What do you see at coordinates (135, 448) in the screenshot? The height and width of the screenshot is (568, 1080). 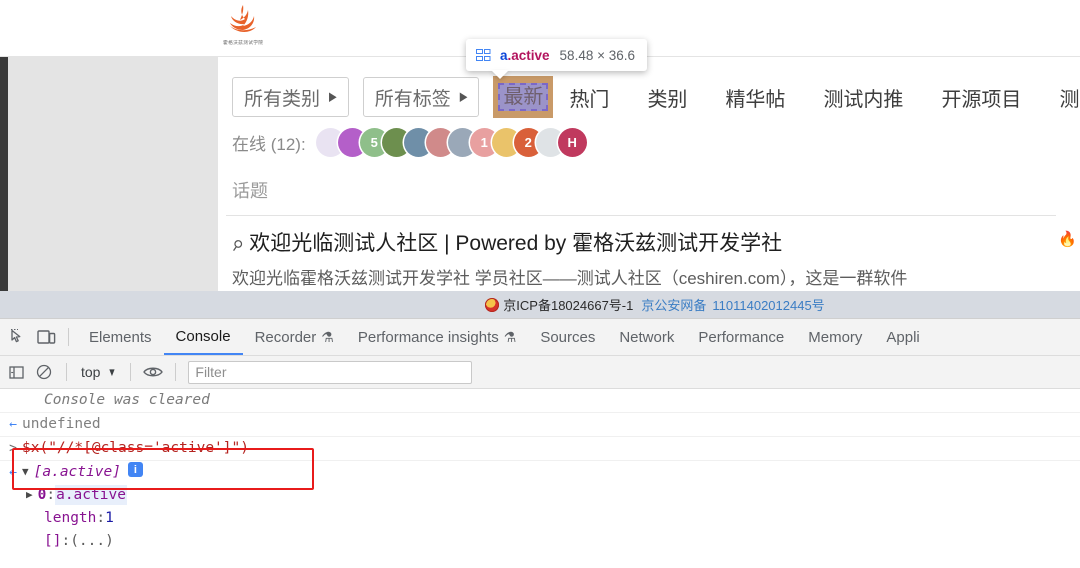 I see `console-command-text: $x("//*[@class='active']")` at bounding box center [135, 448].